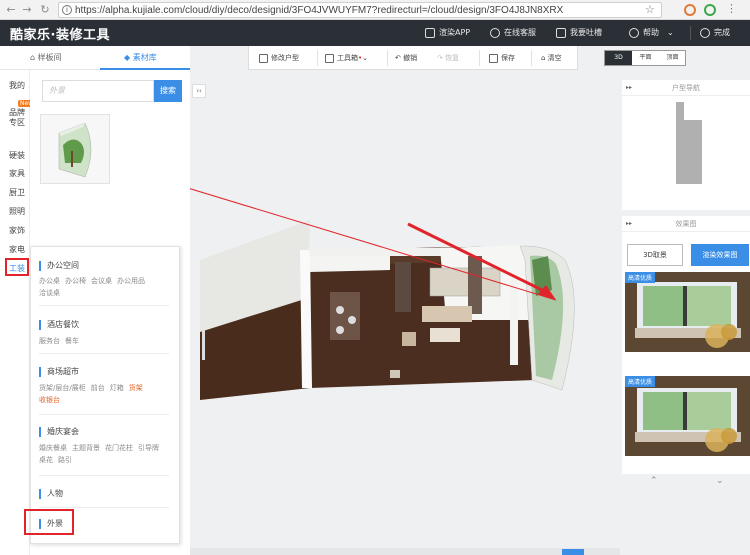 Image resolution: width=750 pixels, height=555 pixels. Describe the element at coordinates (168, 91) in the screenshot. I see `search-button: 搜索` at that location.